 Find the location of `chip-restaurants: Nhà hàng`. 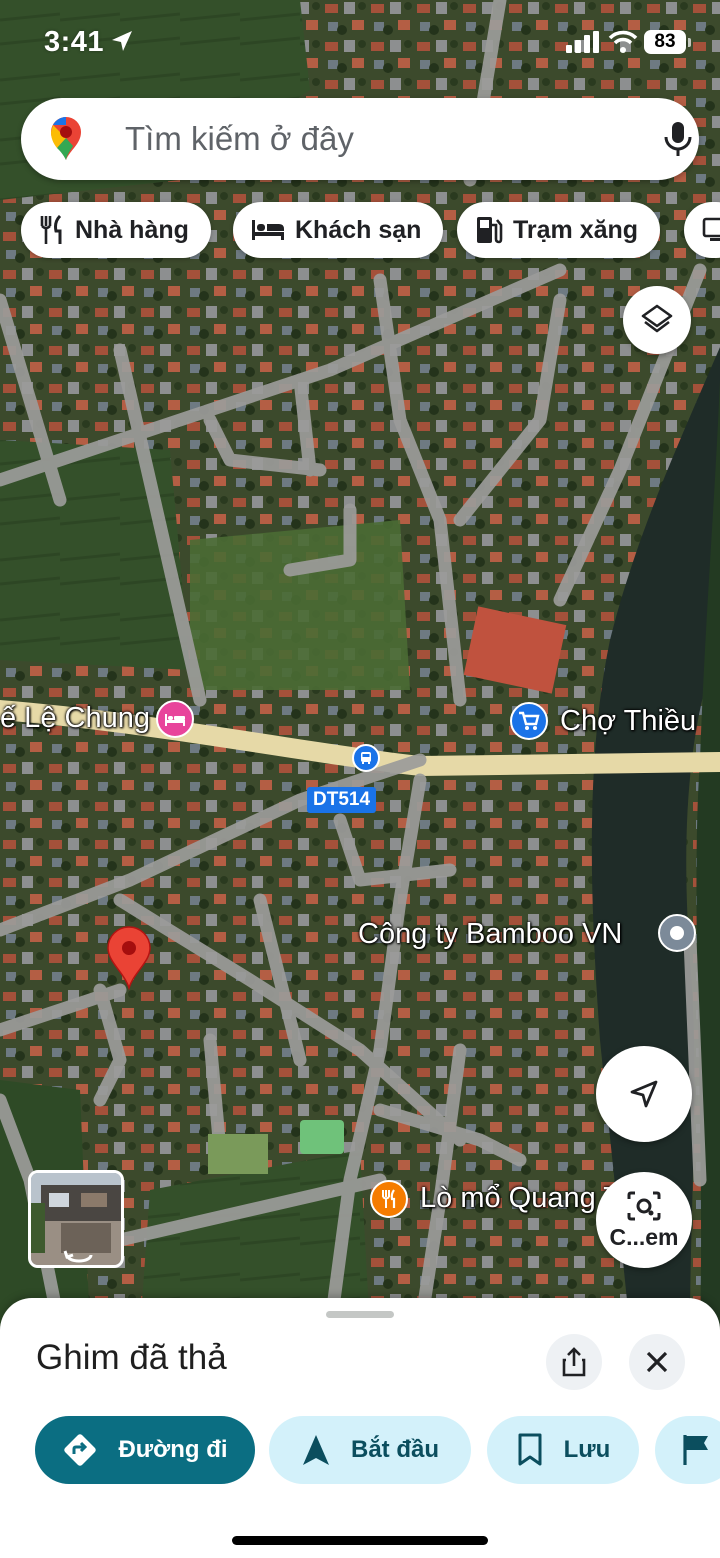

chip-restaurants: Nhà hàng is located at coordinates (116, 230).